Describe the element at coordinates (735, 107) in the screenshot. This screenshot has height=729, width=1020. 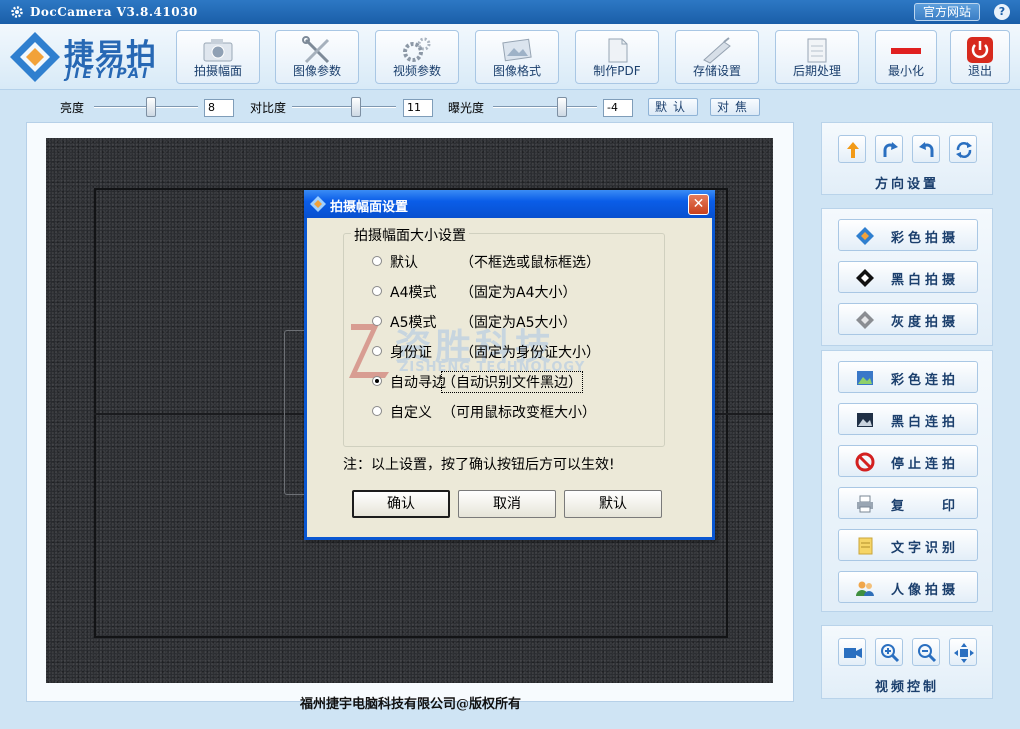
I see `focus-button: 对焦` at that location.